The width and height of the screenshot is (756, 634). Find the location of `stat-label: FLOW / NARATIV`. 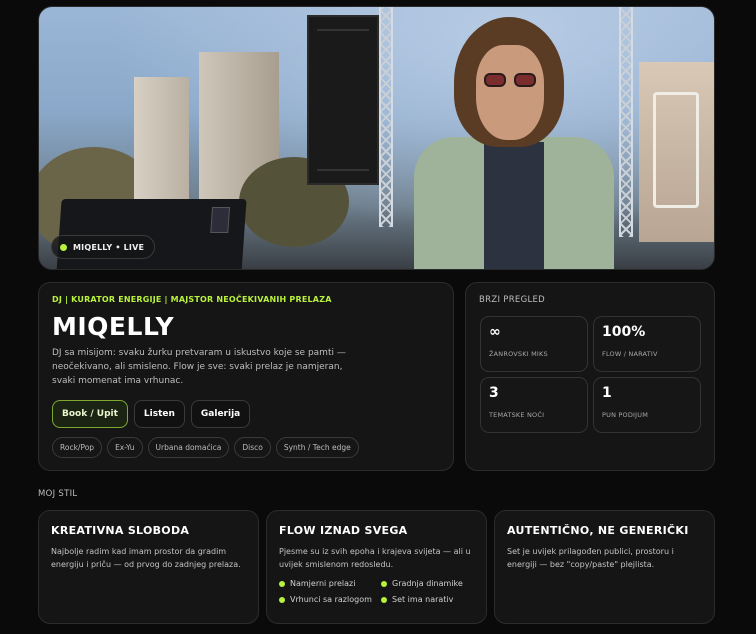

stat-label: FLOW / NARATIV is located at coordinates (630, 354).